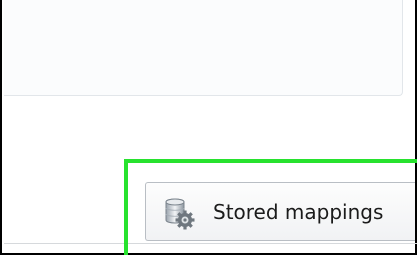  I want to click on database-gear-icon, so click(179, 213).